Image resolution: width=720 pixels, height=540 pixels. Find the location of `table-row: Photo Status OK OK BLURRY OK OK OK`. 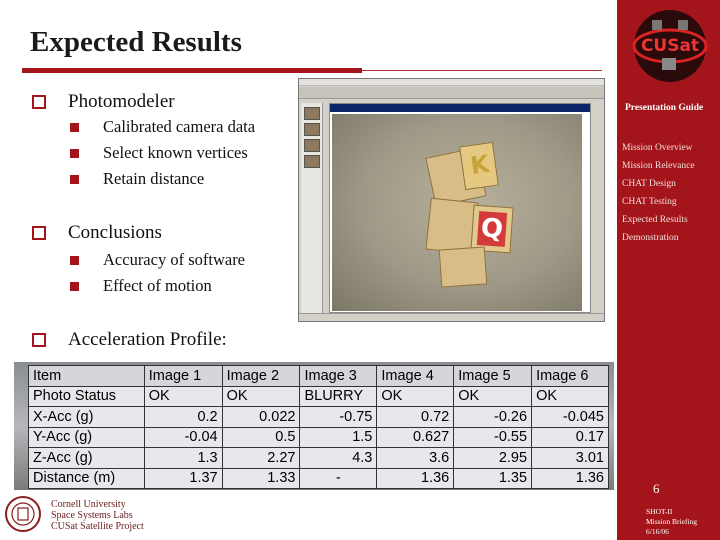

table-row: Photo Status OK OK BLURRY OK OK OK is located at coordinates (318, 396).